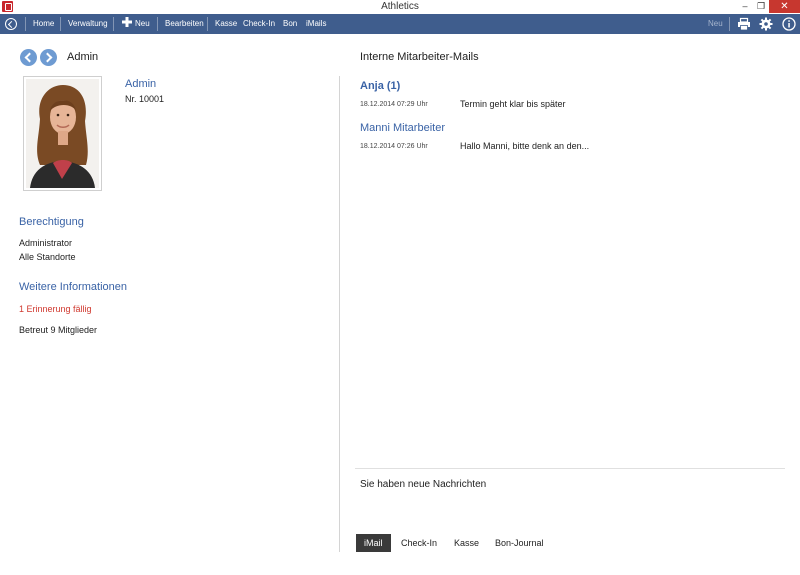  I want to click on mail-date: 18.12.2014 07:29 Uhr, so click(394, 104).